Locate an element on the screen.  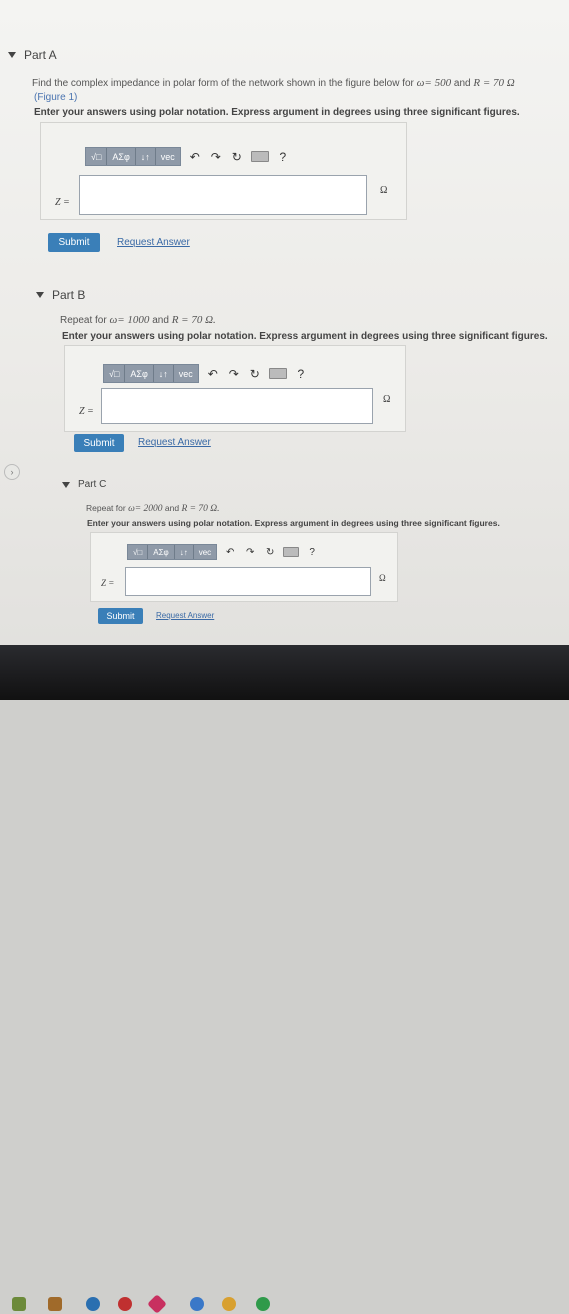
part-c-toolbar: √□ ΑΣφ ↓↑ vec ↶ ↷ ↻ ? is located at coordinates (223, 552).